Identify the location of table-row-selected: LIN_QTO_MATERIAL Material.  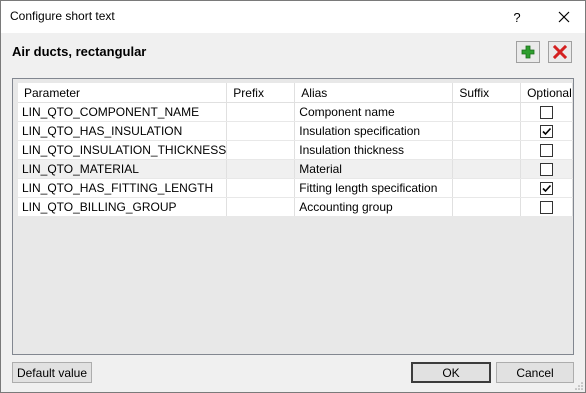
(295, 169).